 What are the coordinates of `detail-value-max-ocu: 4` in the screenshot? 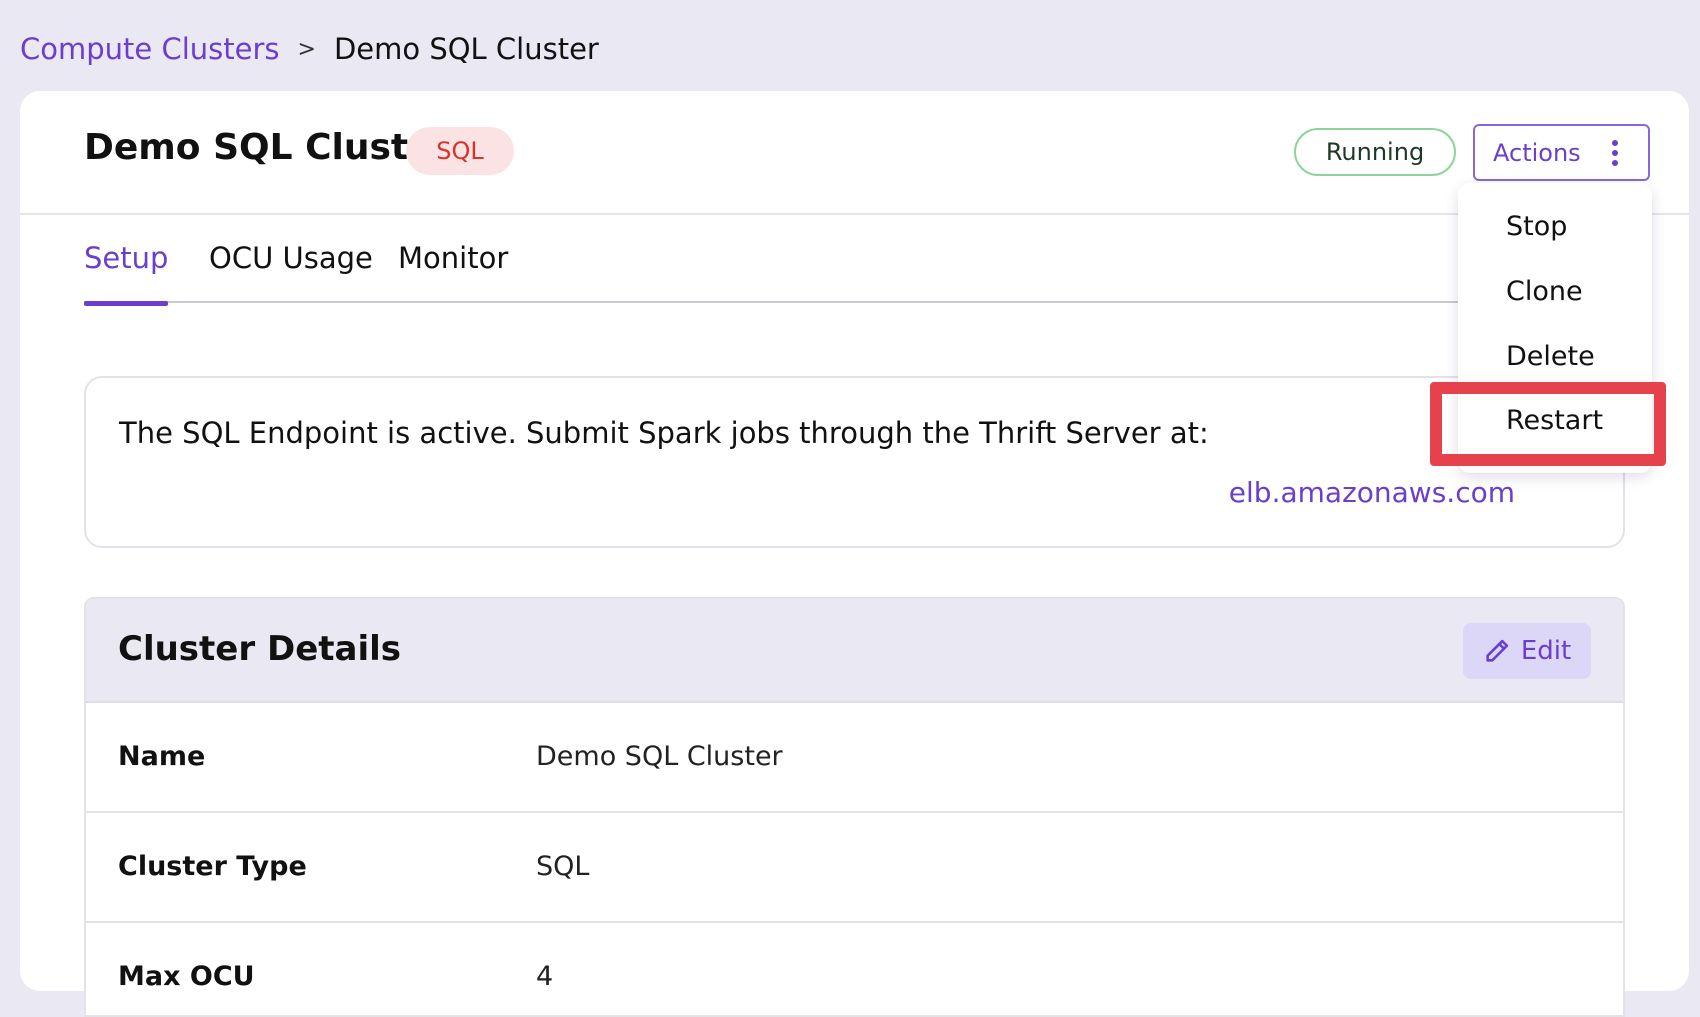 It's located at (545, 976).